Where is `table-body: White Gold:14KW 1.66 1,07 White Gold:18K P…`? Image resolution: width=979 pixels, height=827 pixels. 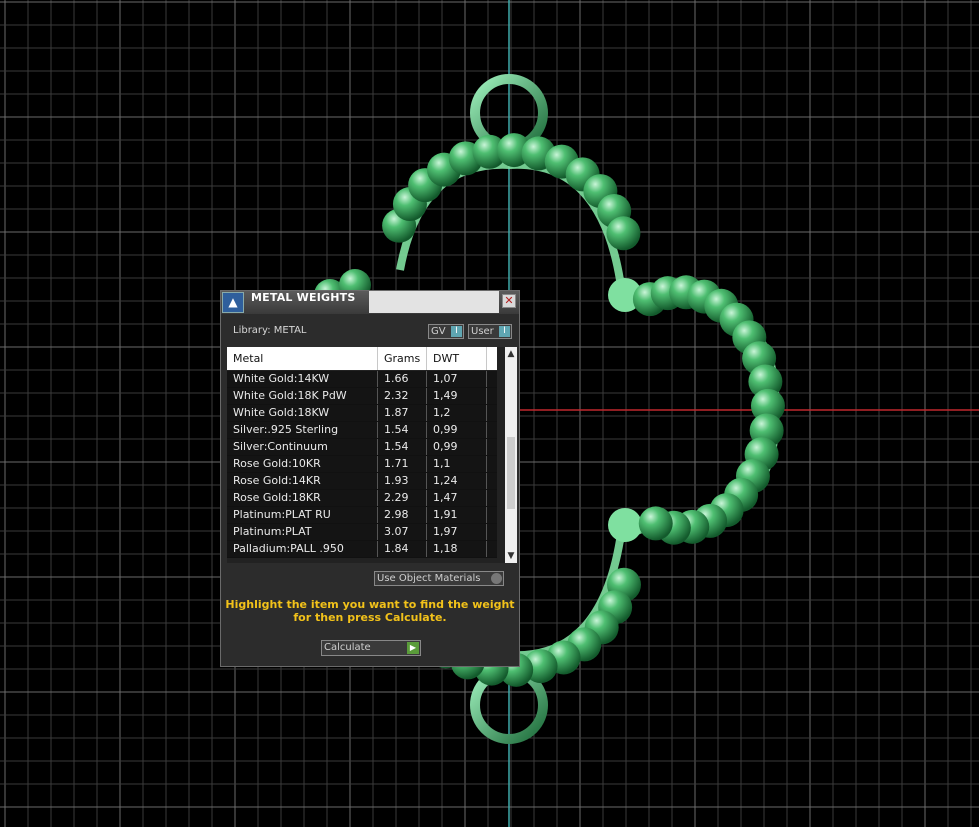 table-body: White Gold:14KW 1.66 1,07 White Gold:18K P… is located at coordinates (362, 464).